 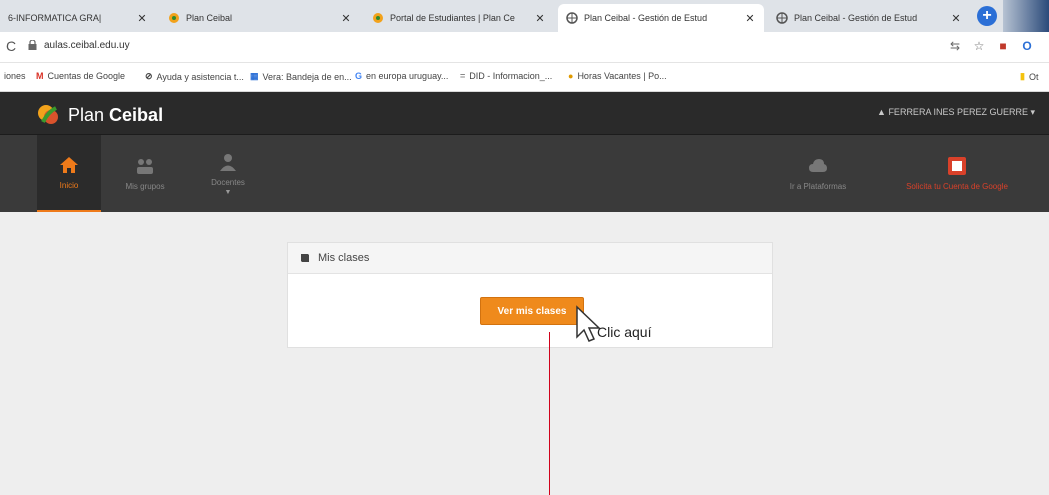 I want to click on cloud-icon, so click(x=818, y=165).